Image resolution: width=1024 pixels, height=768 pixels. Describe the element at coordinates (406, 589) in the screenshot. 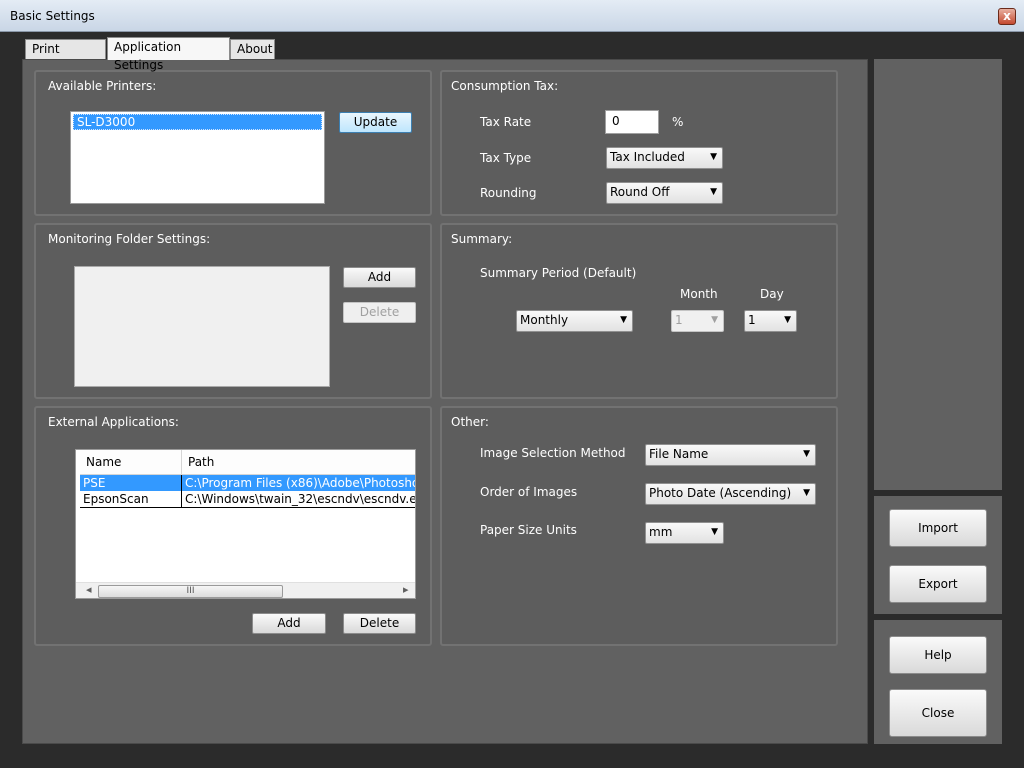

I see `scroll-right-icon: ▸` at that location.